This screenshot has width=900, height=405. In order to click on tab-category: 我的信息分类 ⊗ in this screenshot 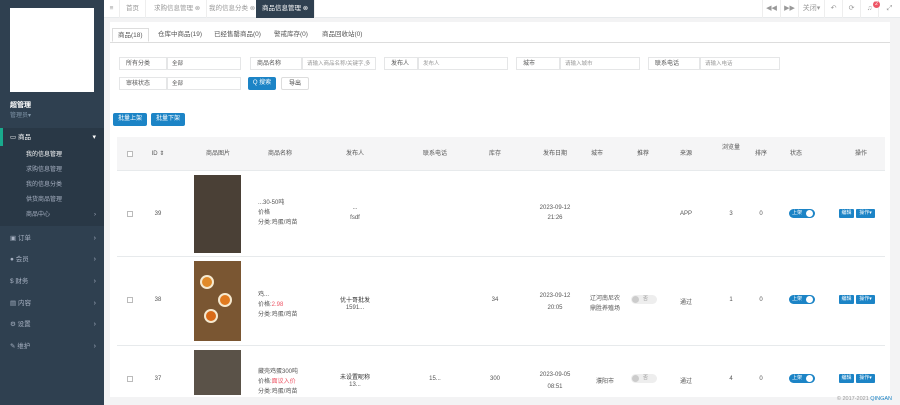, I will do `click(233, 9)`.